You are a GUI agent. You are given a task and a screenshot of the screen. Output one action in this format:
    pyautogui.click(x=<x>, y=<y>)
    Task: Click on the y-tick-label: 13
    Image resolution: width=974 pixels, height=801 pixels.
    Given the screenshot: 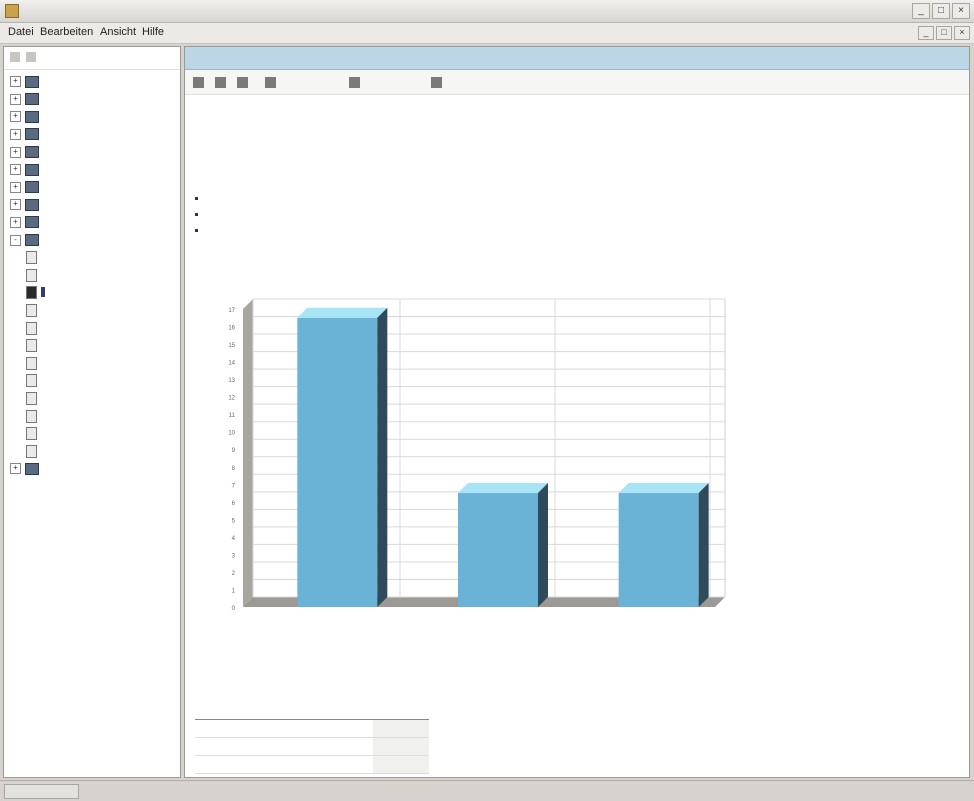 What is the action you would take?
    pyautogui.click(x=231, y=381)
    